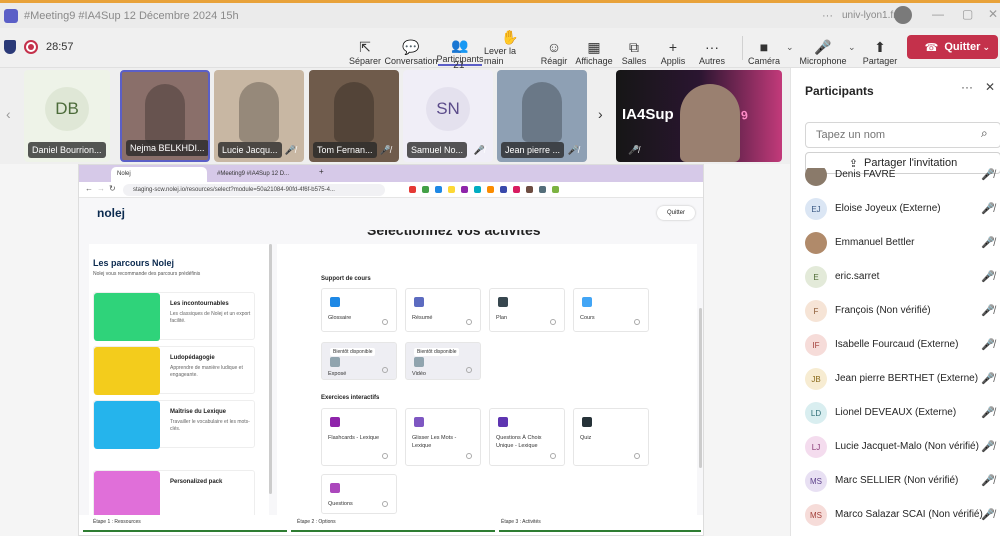 This screenshot has height=536, width=1000. What do you see at coordinates (89, 188) in the screenshot?
I see `back-icon: ←` at bounding box center [89, 188].